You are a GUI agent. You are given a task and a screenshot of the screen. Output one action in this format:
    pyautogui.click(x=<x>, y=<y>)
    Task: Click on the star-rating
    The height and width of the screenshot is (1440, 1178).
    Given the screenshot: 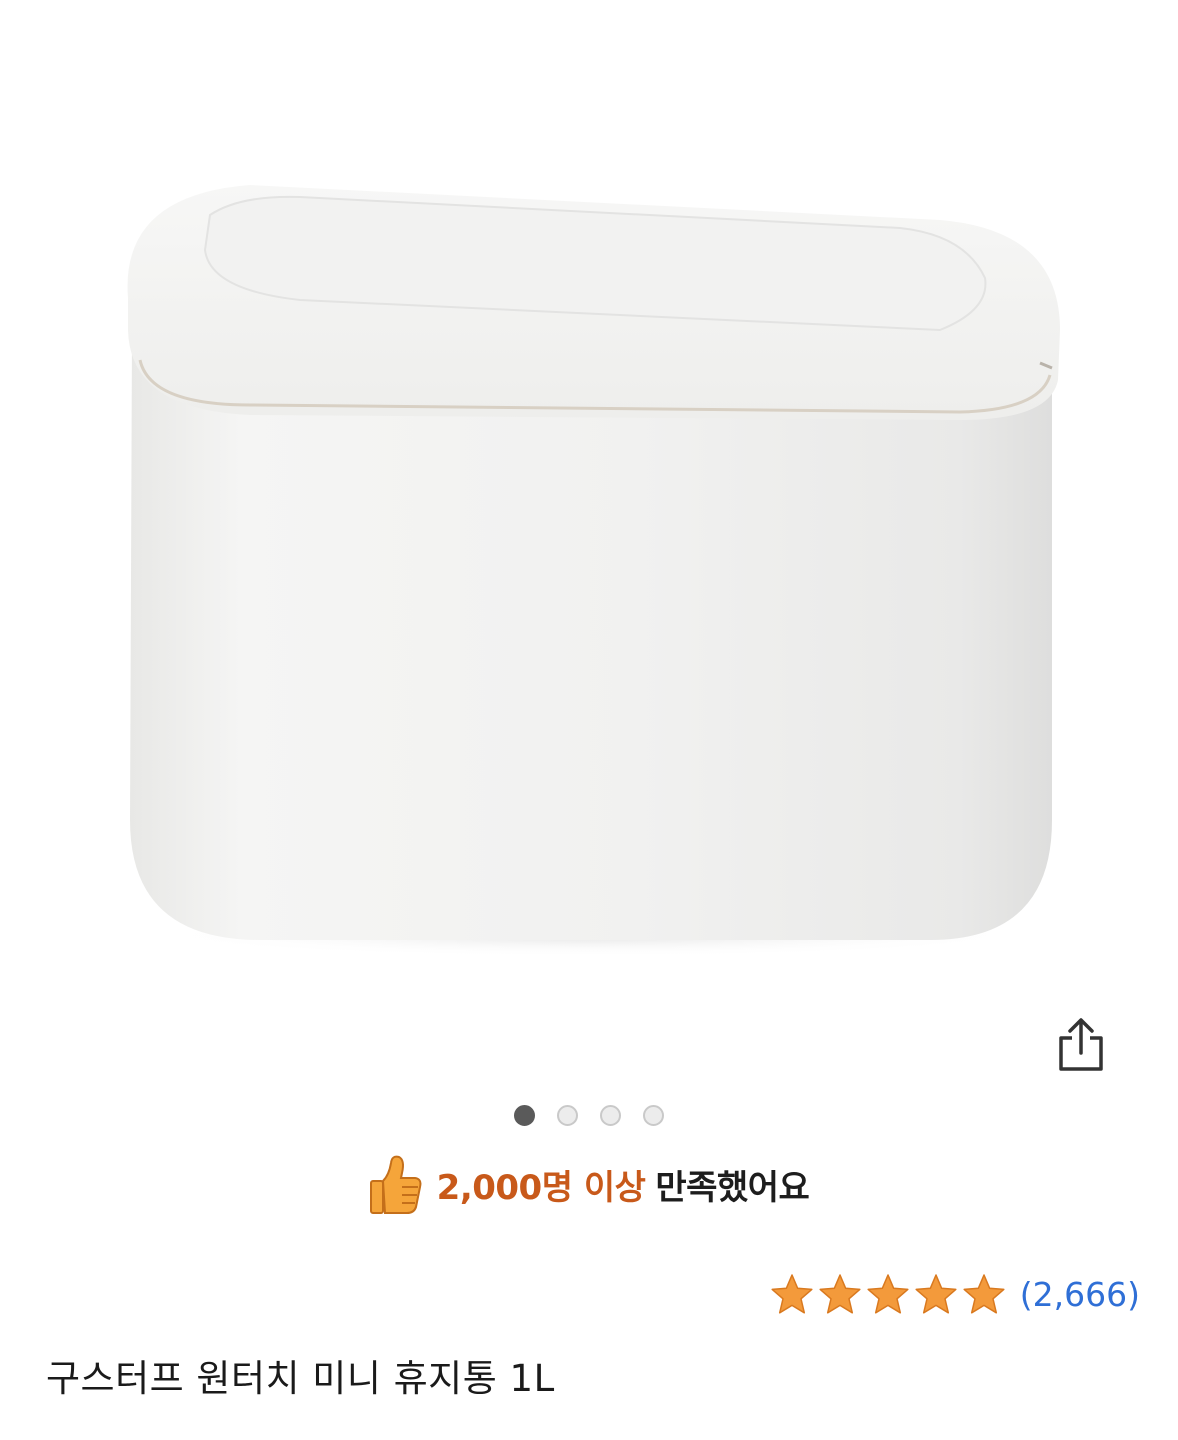 What is the action you would take?
    pyautogui.click(x=888, y=1294)
    